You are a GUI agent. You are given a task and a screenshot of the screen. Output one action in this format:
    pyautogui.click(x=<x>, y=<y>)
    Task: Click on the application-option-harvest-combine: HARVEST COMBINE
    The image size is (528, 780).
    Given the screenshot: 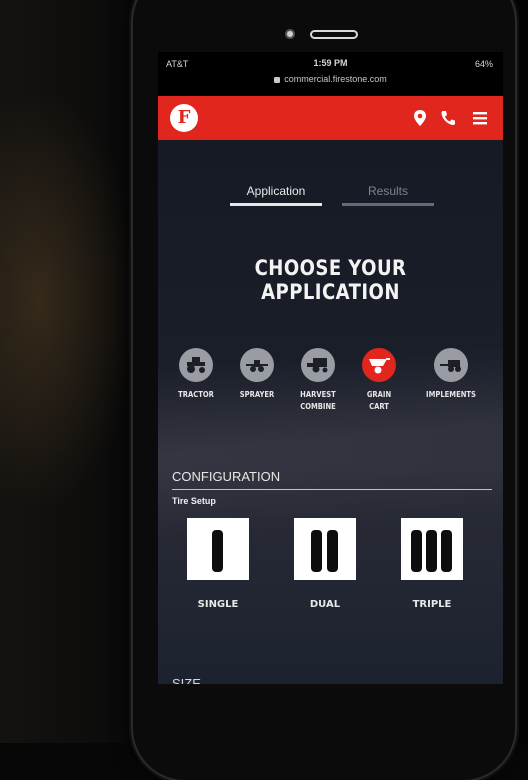 What is the action you would take?
    pyautogui.click(x=318, y=380)
    